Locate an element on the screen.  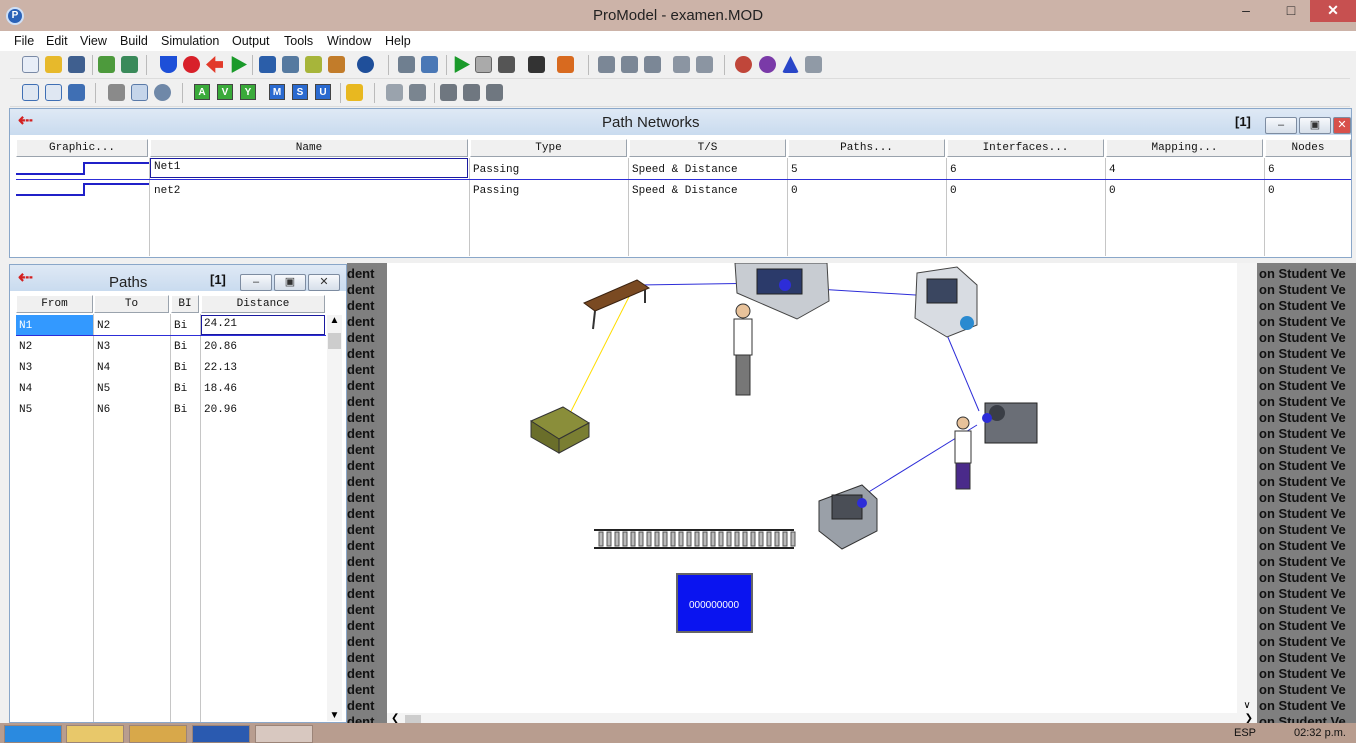
model-package-icon is located at coordinates (129, 64).